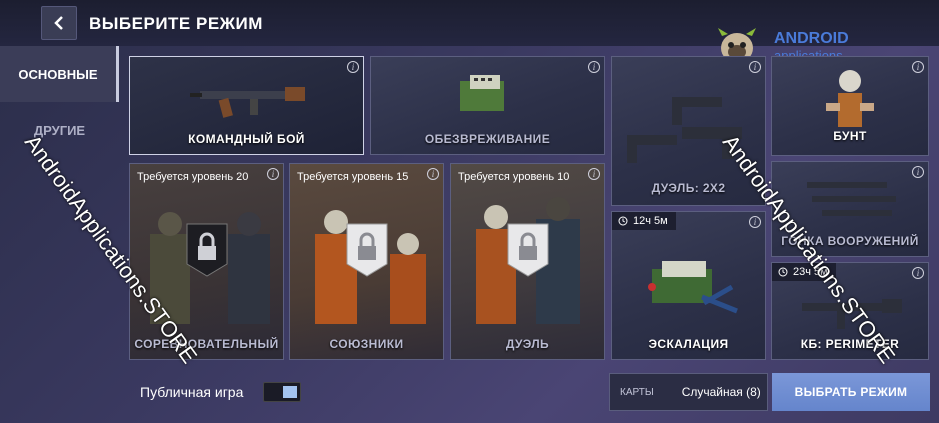 The width and height of the screenshot is (939, 423). Describe the element at coordinates (192, 392) in the screenshot. I see `public-game-label: Публичная игра` at that location.